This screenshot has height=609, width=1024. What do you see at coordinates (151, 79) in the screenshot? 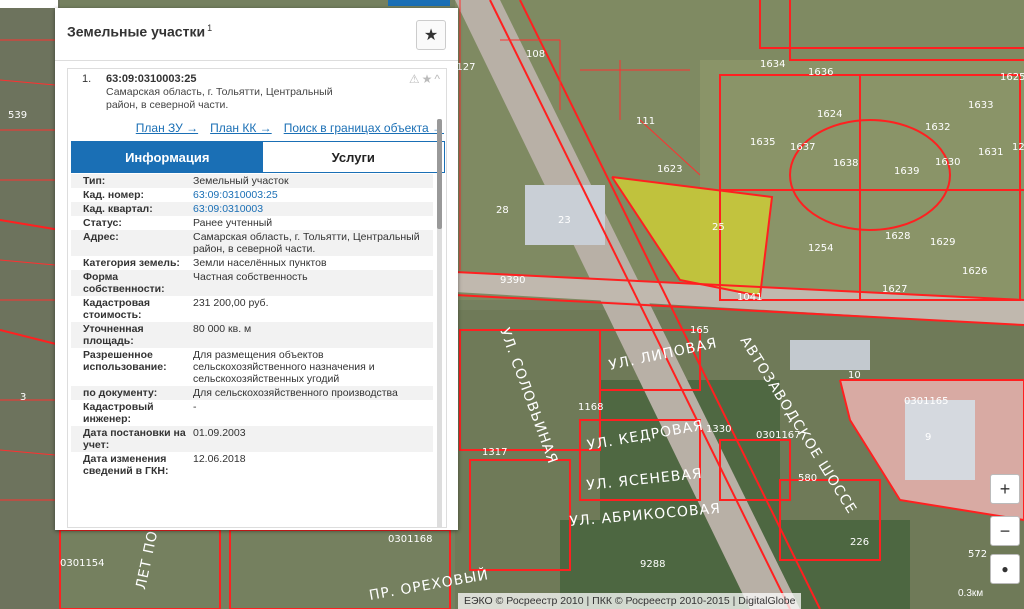
I see `cadastral-number-title: 63:09:0310003:25` at bounding box center [151, 79].